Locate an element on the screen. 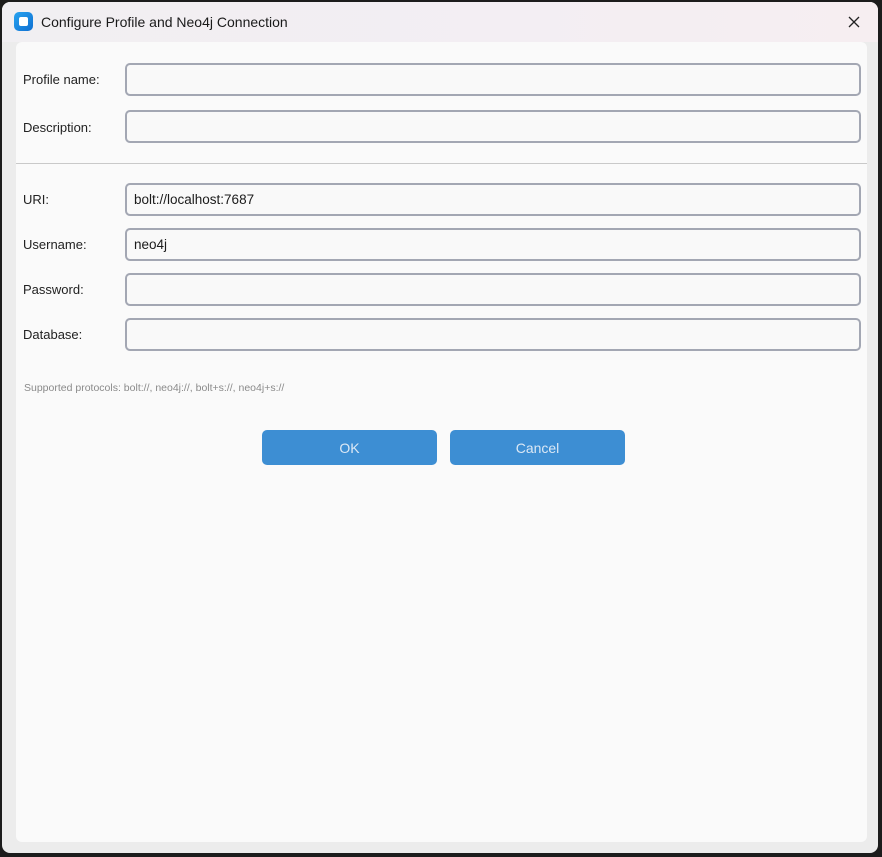 The image size is (882, 857). section-divider is located at coordinates (441, 163).